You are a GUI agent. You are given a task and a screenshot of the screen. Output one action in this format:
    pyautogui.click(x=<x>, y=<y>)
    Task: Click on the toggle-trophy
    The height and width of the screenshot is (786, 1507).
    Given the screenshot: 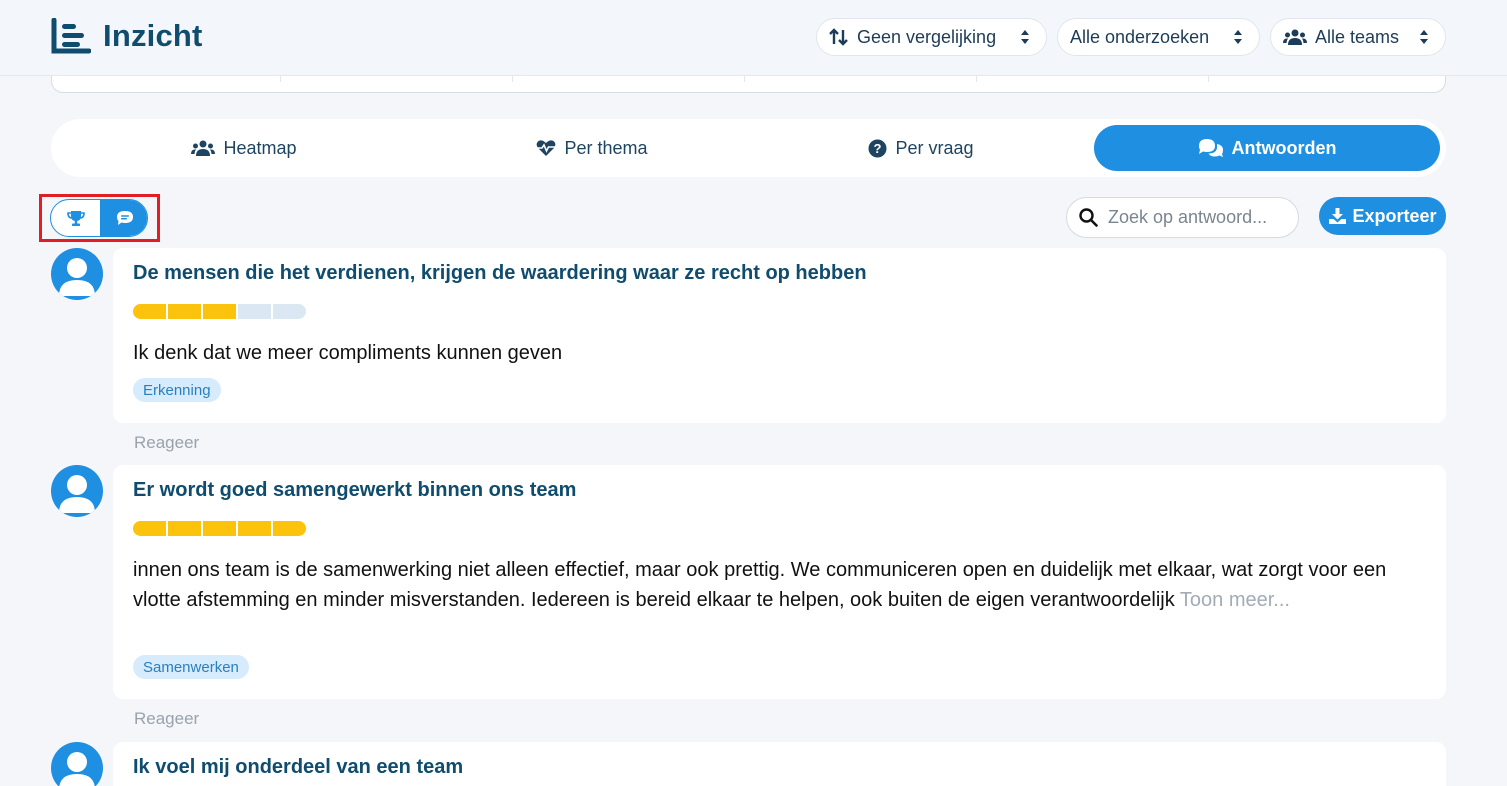 What is the action you would take?
    pyautogui.click(x=75, y=218)
    